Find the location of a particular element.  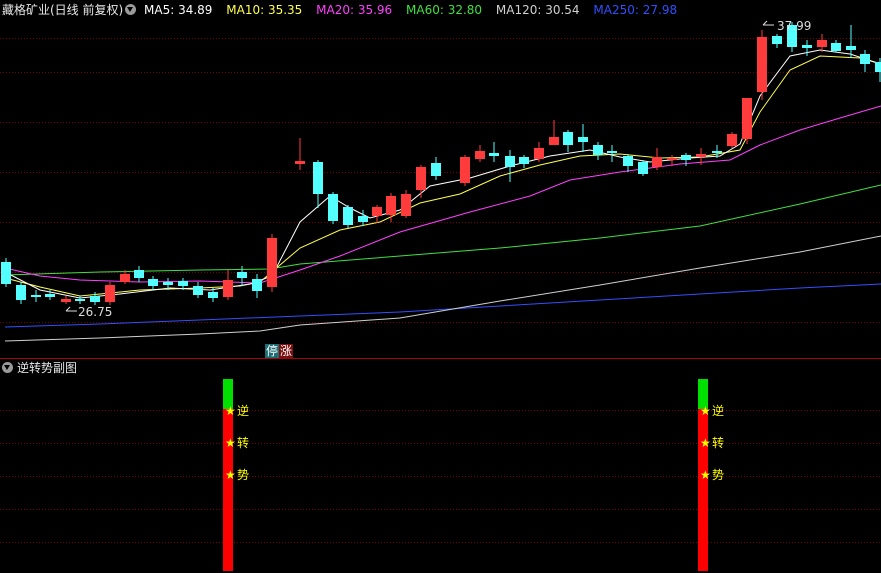

sub-panel-header: 逆转势副图 is located at coordinates (38, 368).